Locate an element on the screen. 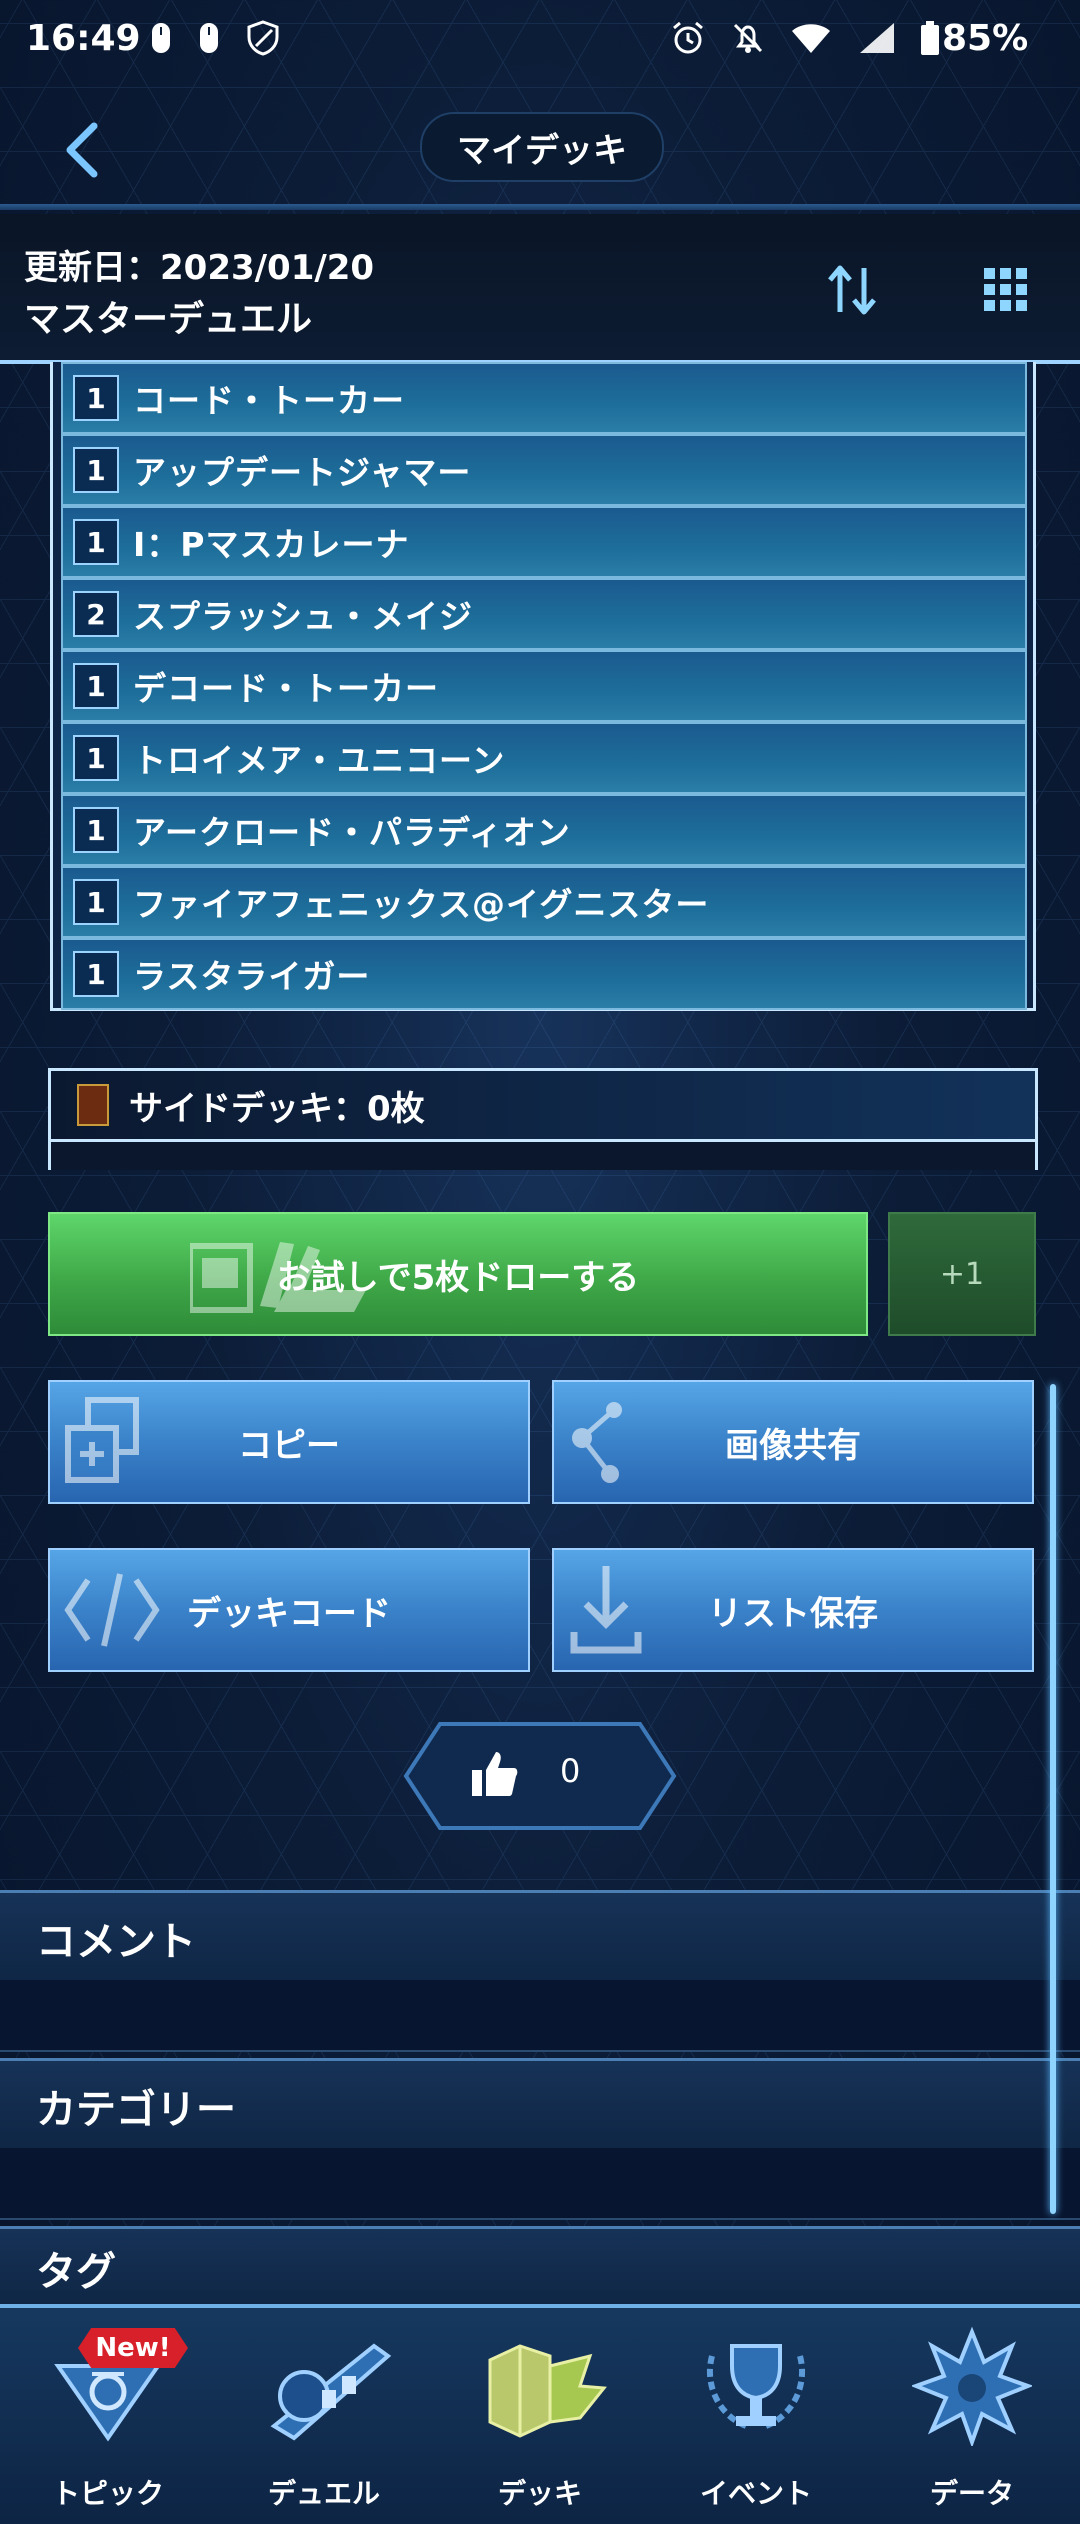 This screenshot has height=2524, width=1080. like-button: 0 is located at coordinates (540, 1776).